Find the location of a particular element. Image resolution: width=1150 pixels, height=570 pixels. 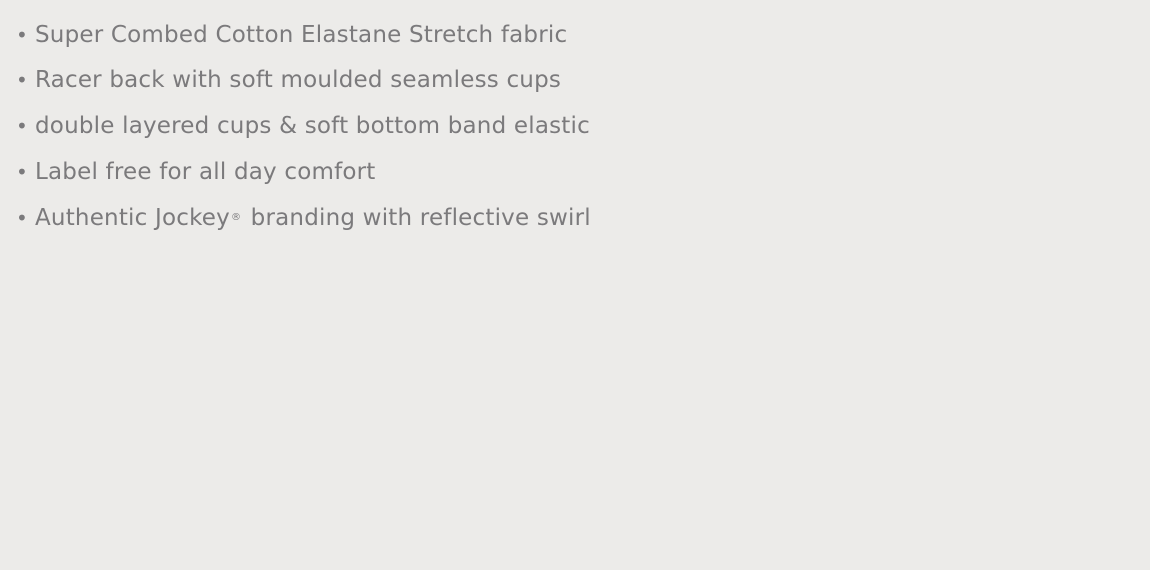

feature-text-suffix: branding with reflective swirl is located at coordinates (417, 218).